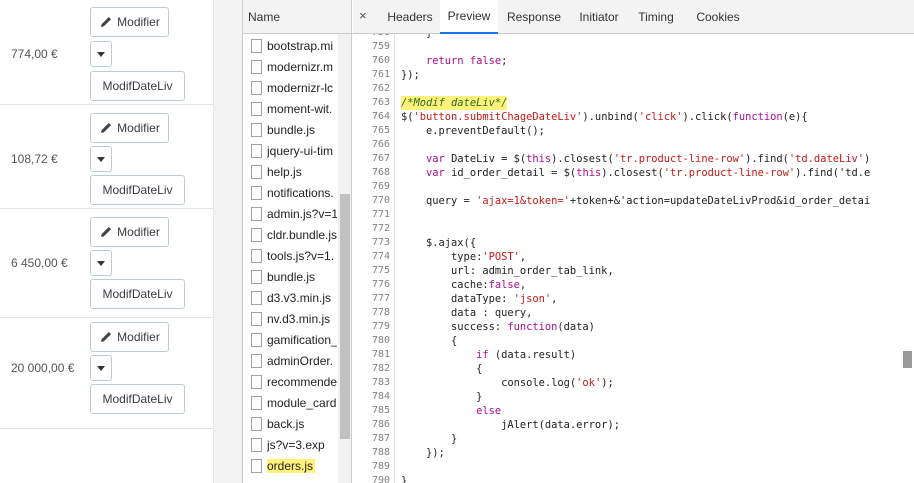  What do you see at coordinates (290, 255) in the screenshot?
I see `file-item: tools.js?v=1.` at bounding box center [290, 255].